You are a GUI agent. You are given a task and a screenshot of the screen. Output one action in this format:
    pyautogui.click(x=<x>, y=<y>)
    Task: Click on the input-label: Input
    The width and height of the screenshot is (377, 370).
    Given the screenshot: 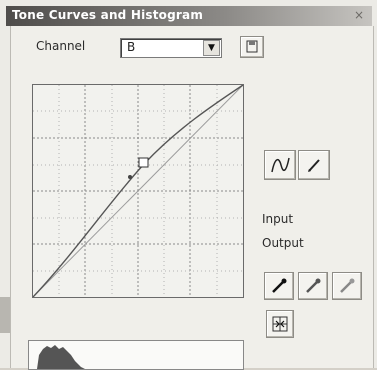 What is the action you would take?
    pyautogui.click(x=278, y=219)
    